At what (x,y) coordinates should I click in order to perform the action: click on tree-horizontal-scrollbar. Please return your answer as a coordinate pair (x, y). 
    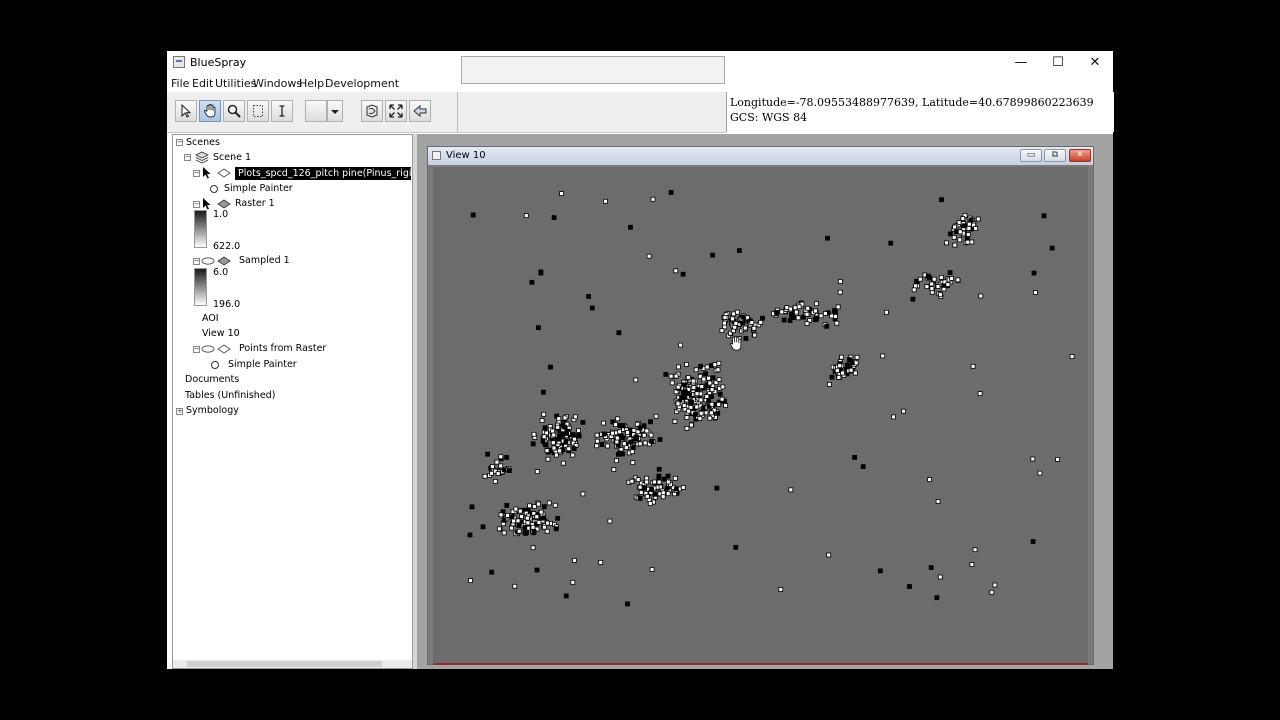
    Looking at the image, I should click on (292, 664).